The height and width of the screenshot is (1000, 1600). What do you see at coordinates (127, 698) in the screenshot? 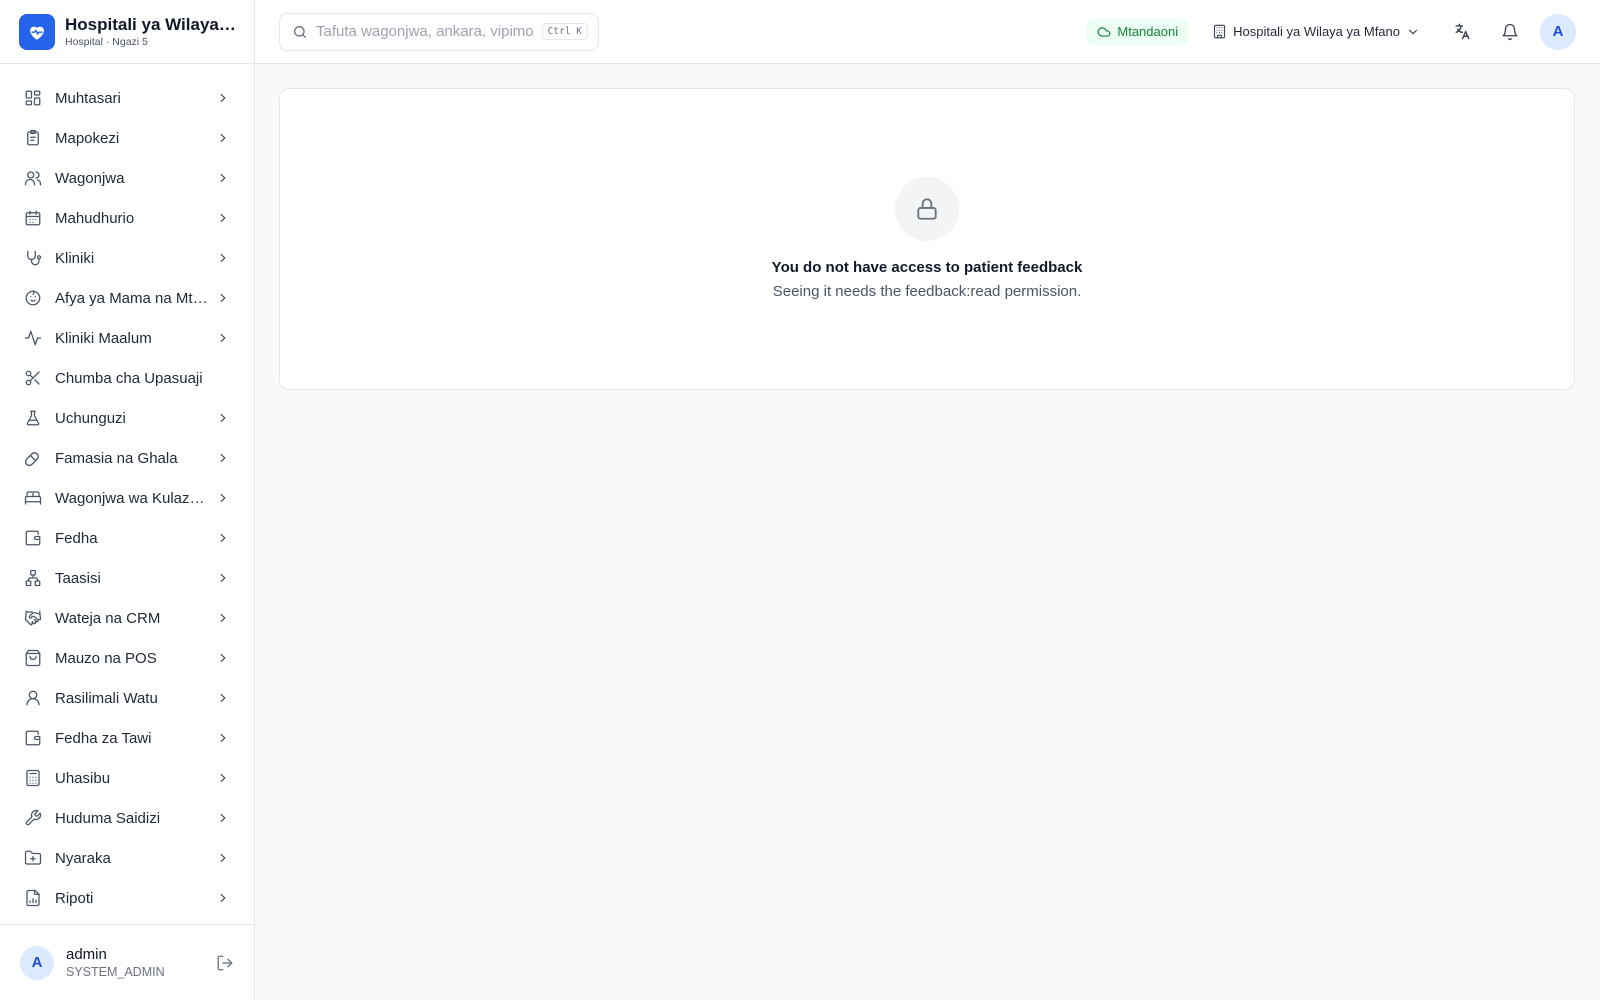
I see `sidebar-item-rasilimali-watu: Rasilimali Watu` at bounding box center [127, 698].